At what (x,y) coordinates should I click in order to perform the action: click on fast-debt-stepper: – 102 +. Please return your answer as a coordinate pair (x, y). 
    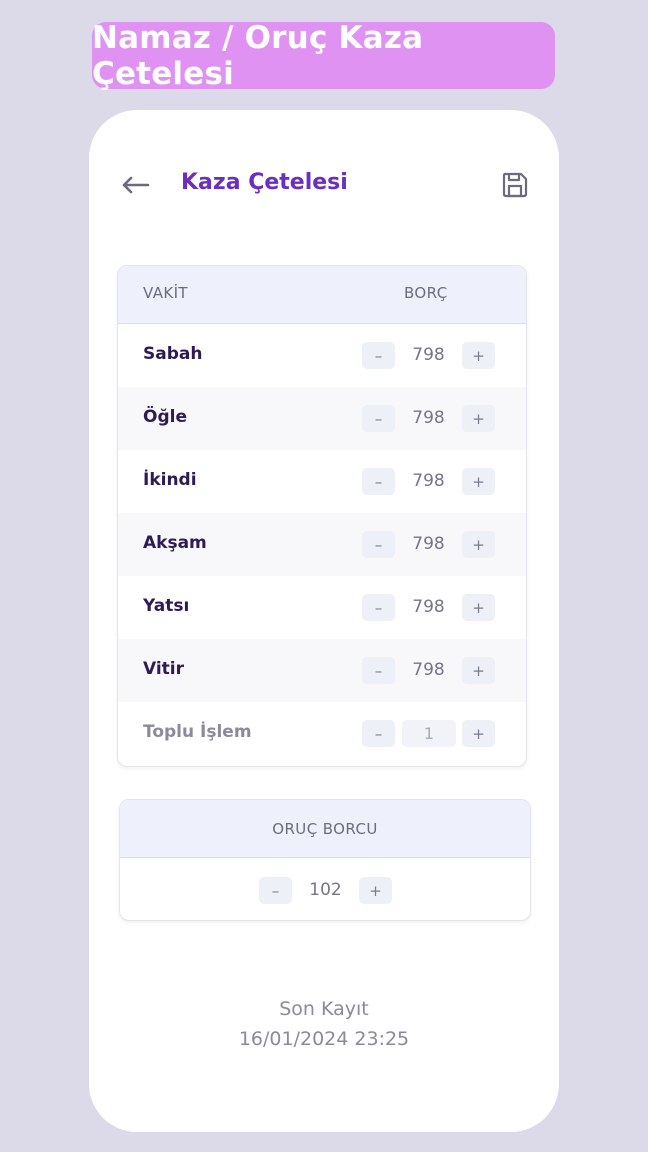
    Looking at the image, I should click on (325, 890).